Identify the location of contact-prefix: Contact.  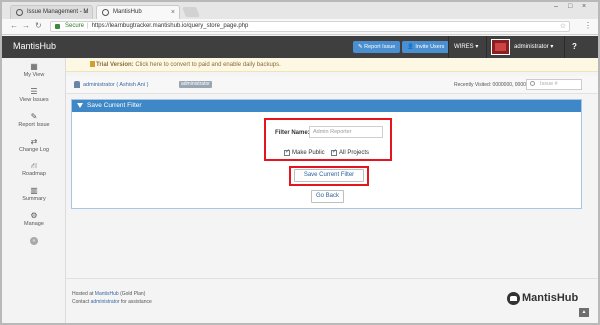
(81, 302).